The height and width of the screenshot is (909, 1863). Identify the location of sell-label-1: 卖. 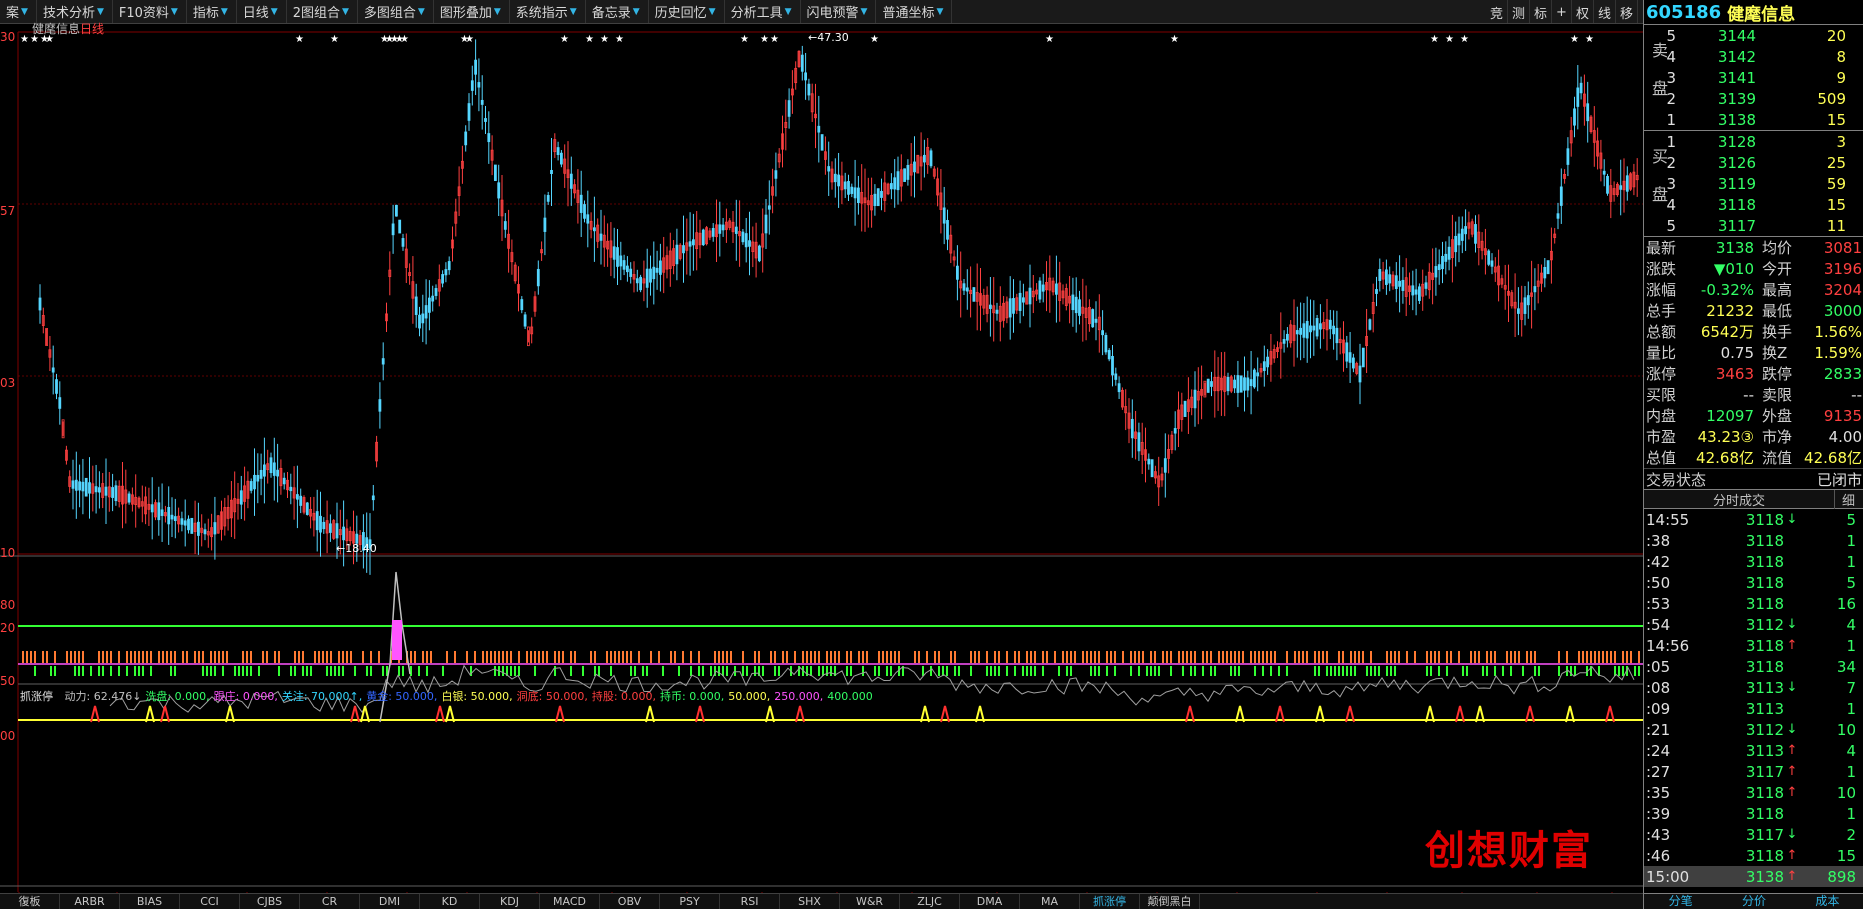
(1660, 50).